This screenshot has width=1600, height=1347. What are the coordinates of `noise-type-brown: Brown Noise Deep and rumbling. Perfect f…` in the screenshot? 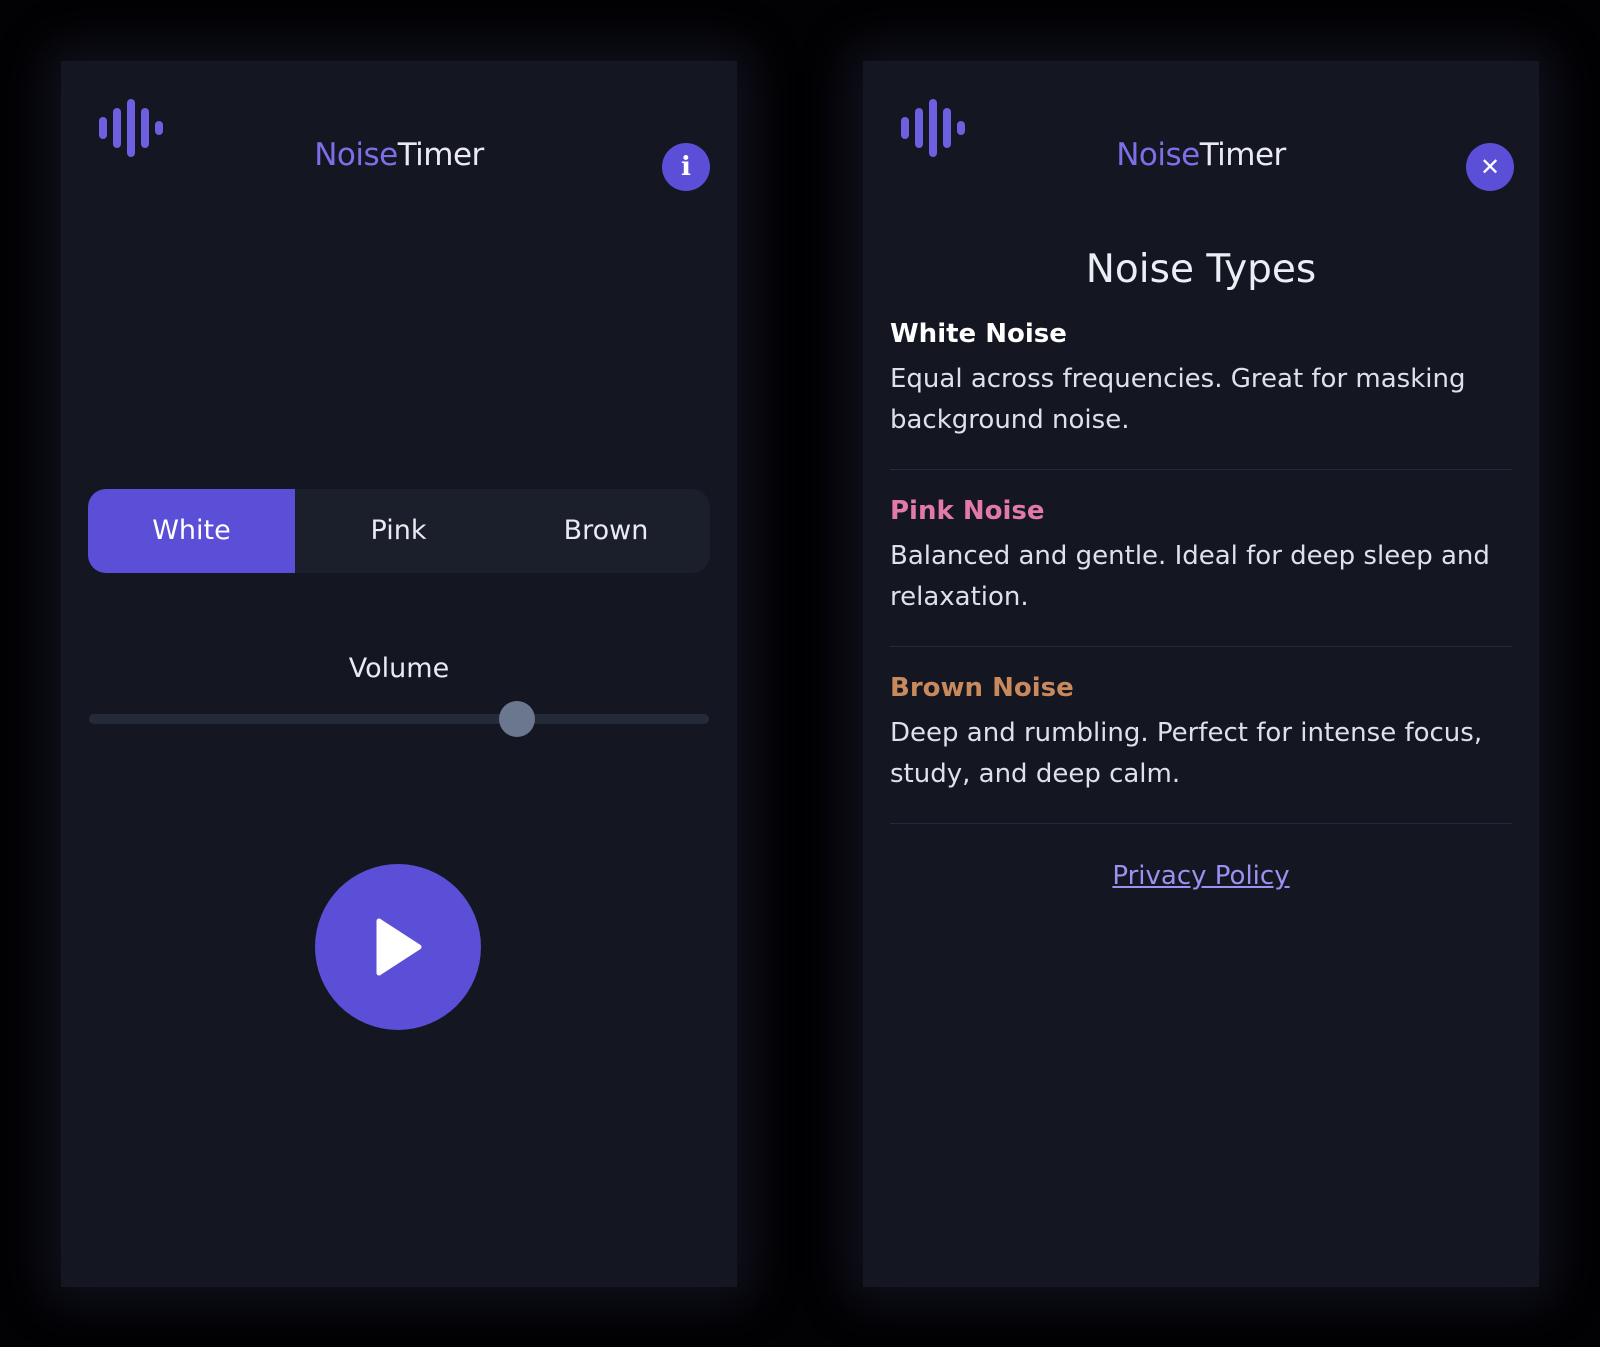 It's located at (1201, 747).